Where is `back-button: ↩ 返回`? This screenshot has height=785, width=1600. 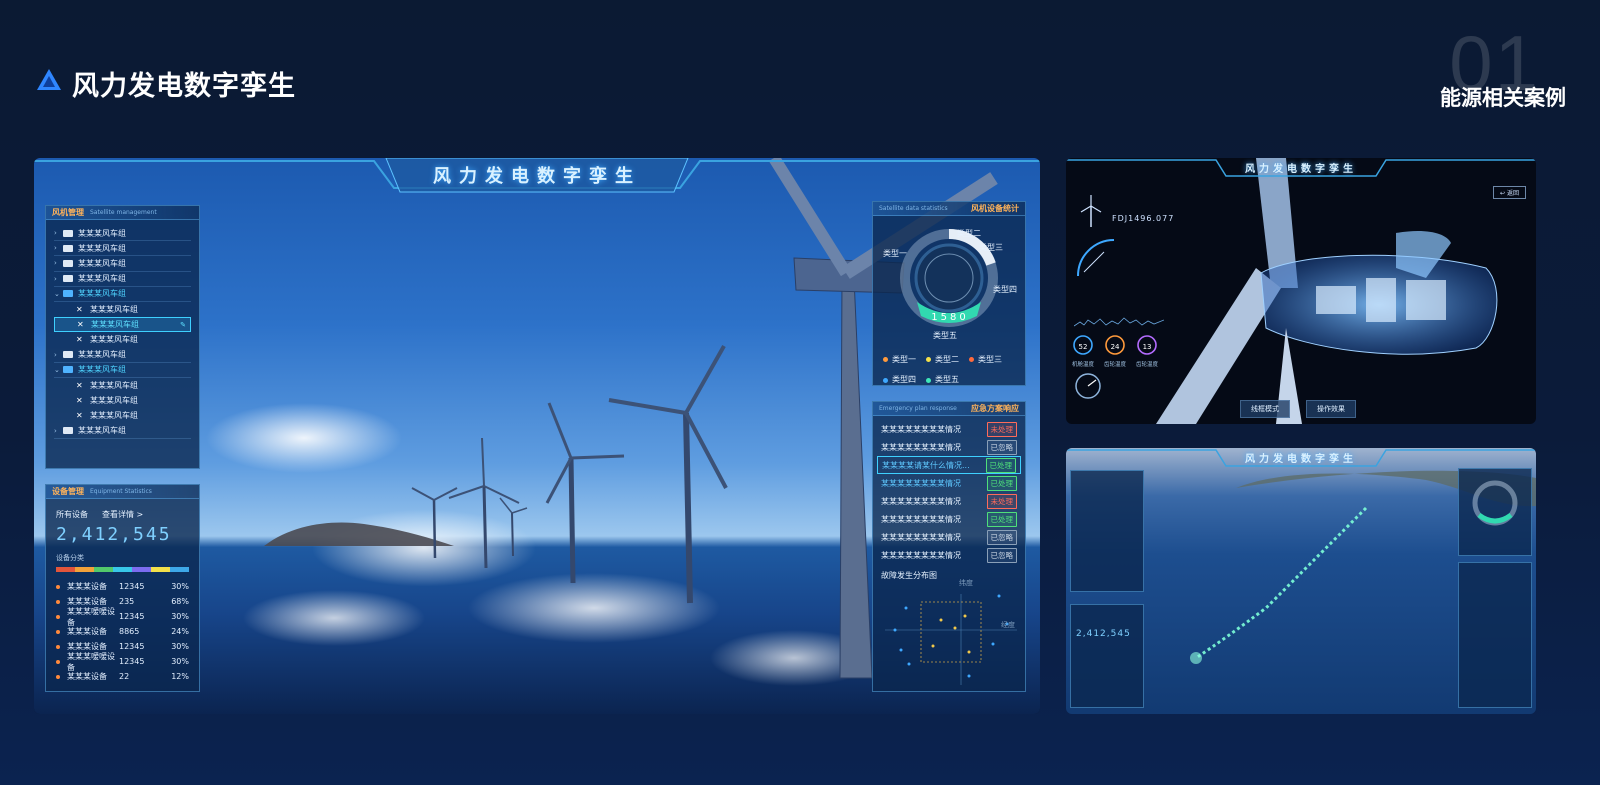
back-button: ↩ 返回 is located at coordinates (1509, 192).